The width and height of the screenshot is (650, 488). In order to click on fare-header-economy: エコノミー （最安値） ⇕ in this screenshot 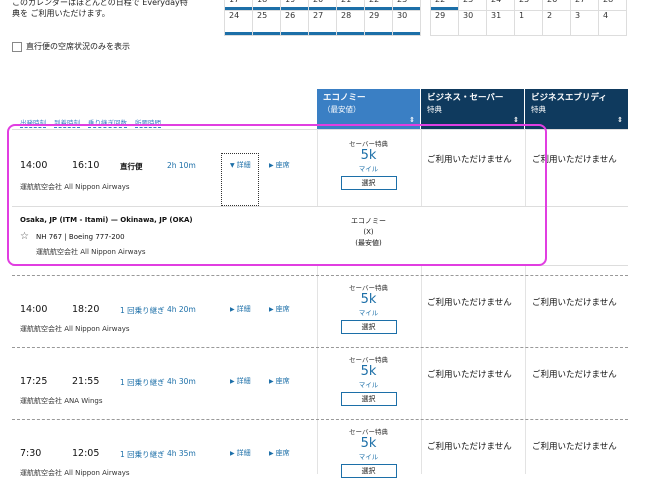, I will do `click(368, 109)`.